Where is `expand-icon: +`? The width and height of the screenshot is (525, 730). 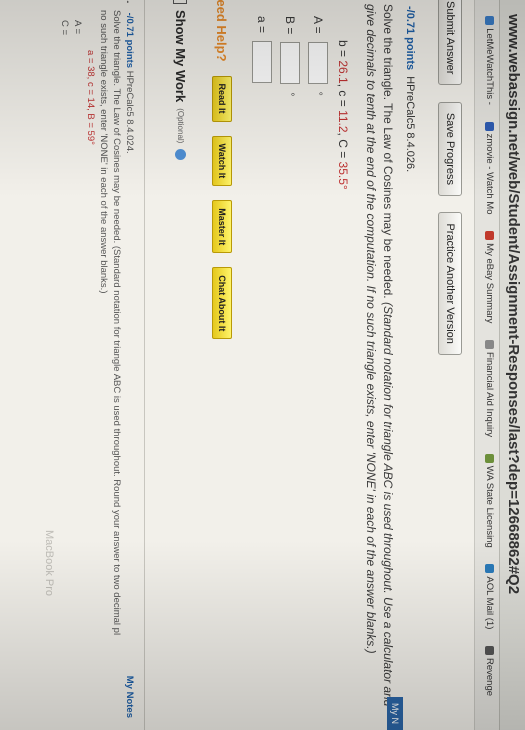
expand-icon: + is located at coordinates (180, 2).